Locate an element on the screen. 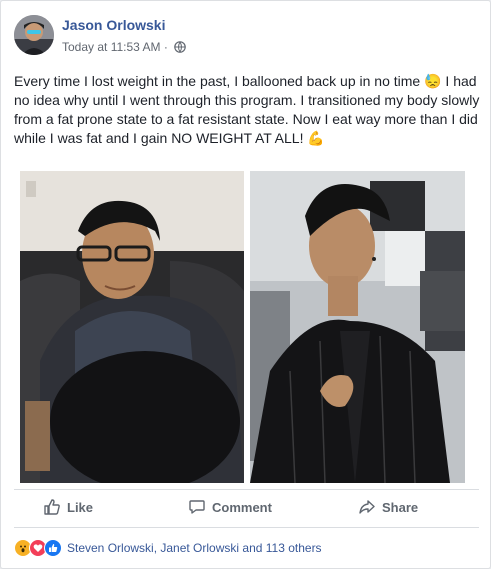 This screenshot has height=569, width=491. comment-icon is located at coordinates (197, 507).